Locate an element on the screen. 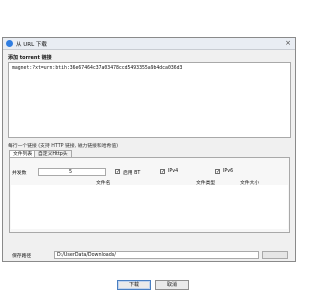 This screenshot has height=300, width=320. ipv6-label: IPv6 is located at coordinates (228, 171).